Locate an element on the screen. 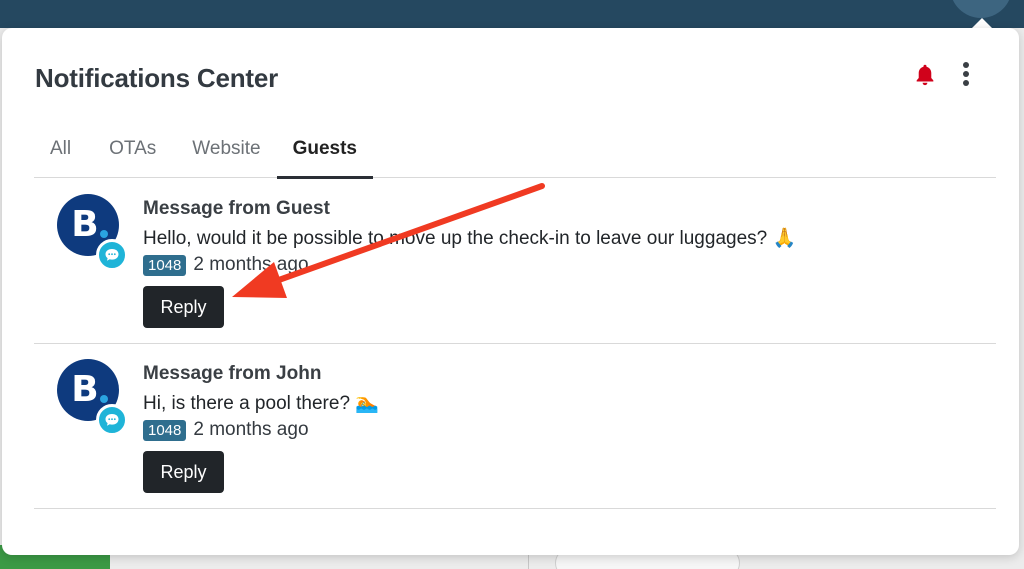 Image resolution: width=1024 pixels, height=569 pixels. notification-title: Message from Guest is located at coordinates (236, 208).